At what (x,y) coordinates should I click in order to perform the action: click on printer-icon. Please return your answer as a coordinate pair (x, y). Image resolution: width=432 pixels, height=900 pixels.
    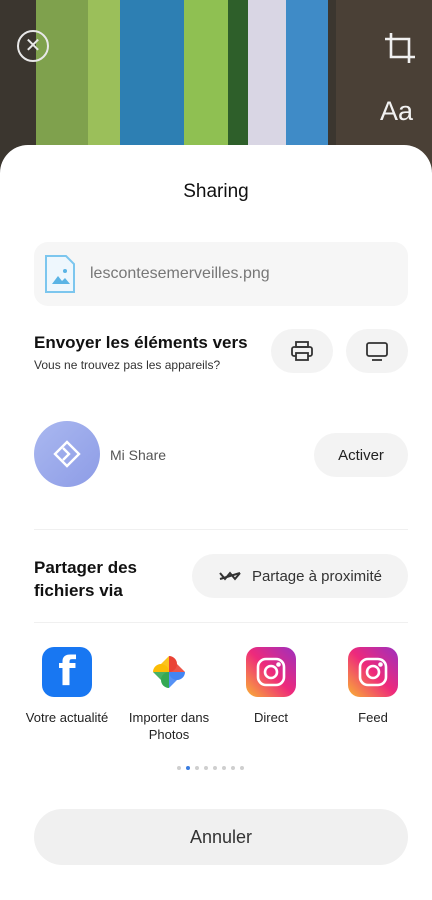
    Looking at the image, I should click on (302, 351).